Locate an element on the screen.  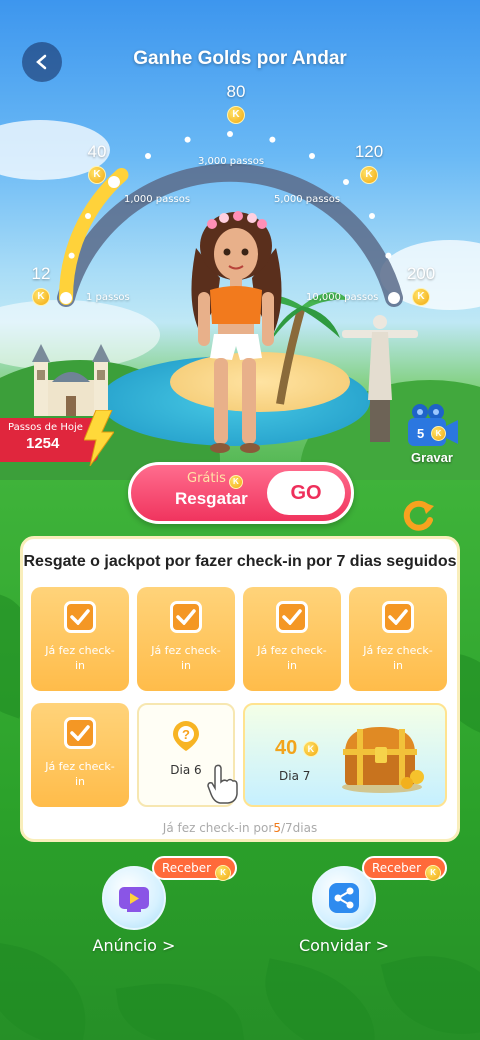
ad-label: Anúncio > is located at coordinates (134, 945).